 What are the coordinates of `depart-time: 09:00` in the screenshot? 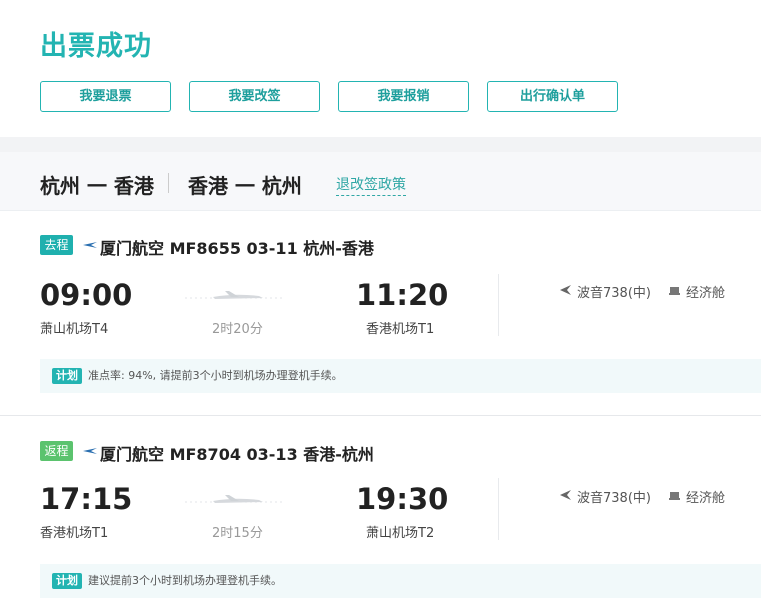 It's located at (86, 295).